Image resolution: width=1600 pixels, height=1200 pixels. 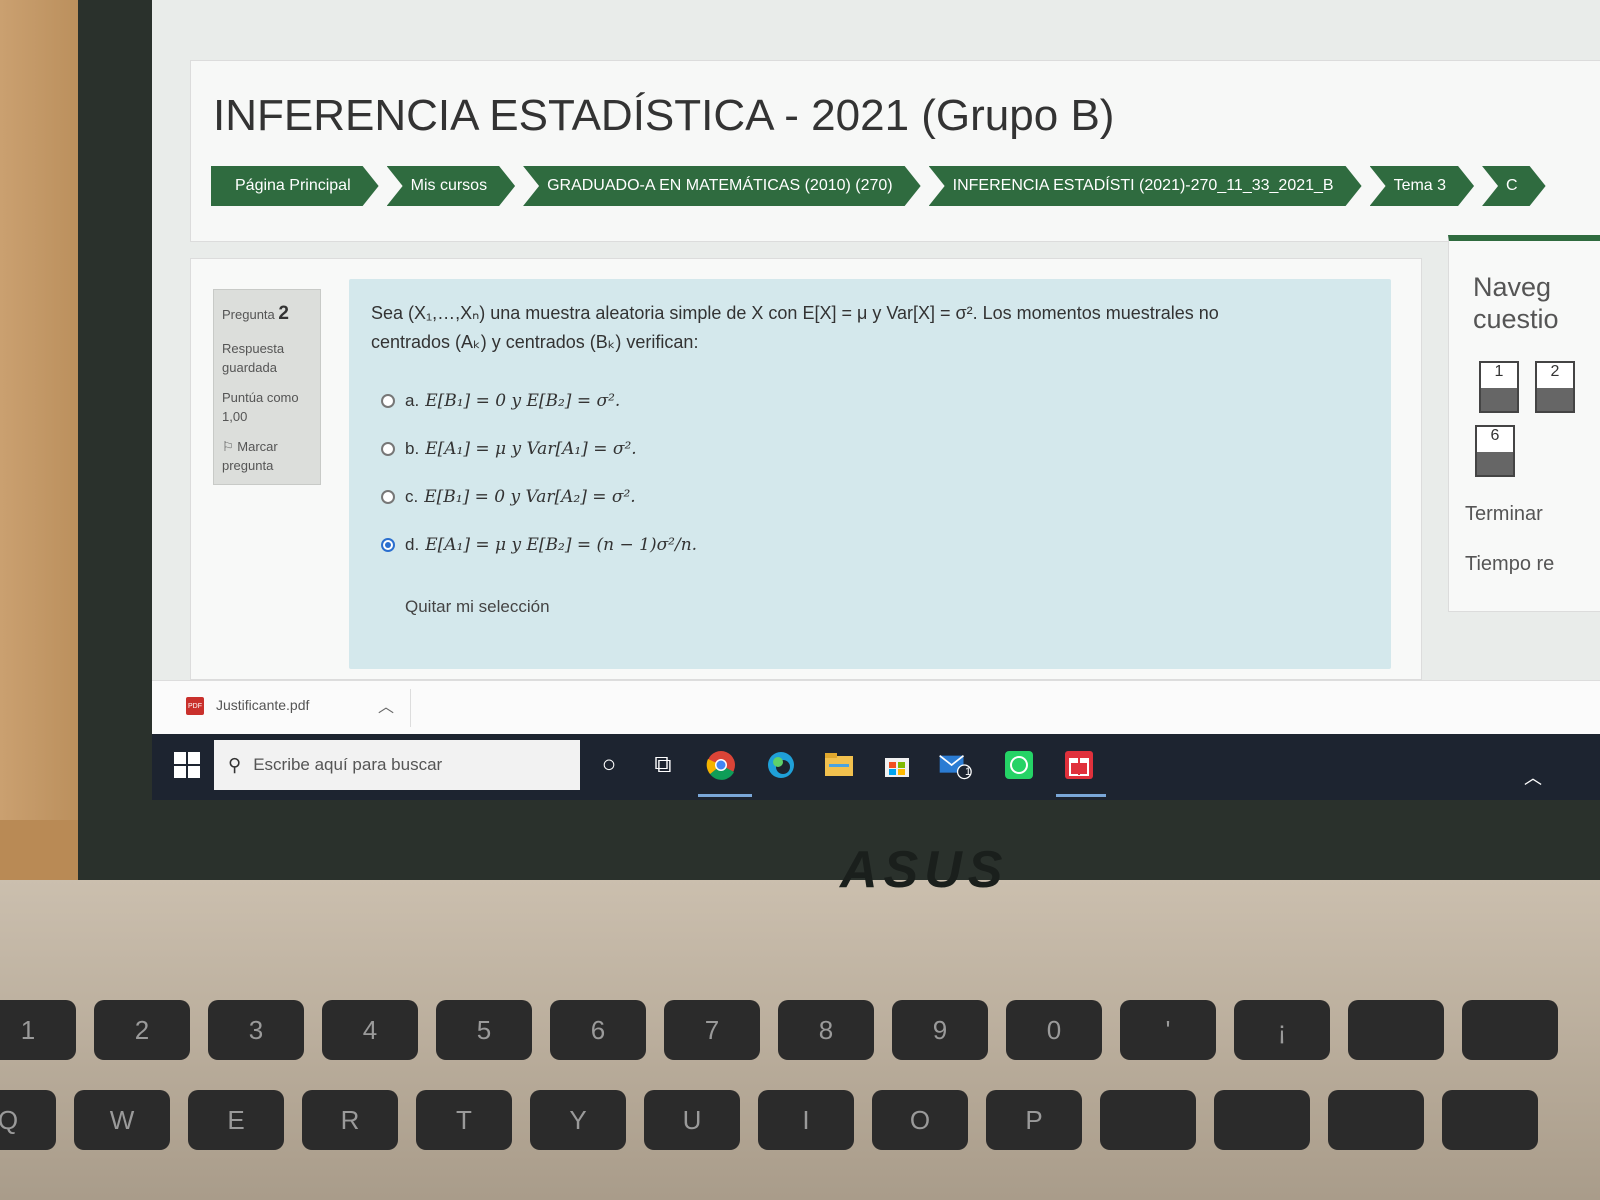 I want to click on nav-question-number: 1, so click(x=1499, y=371).